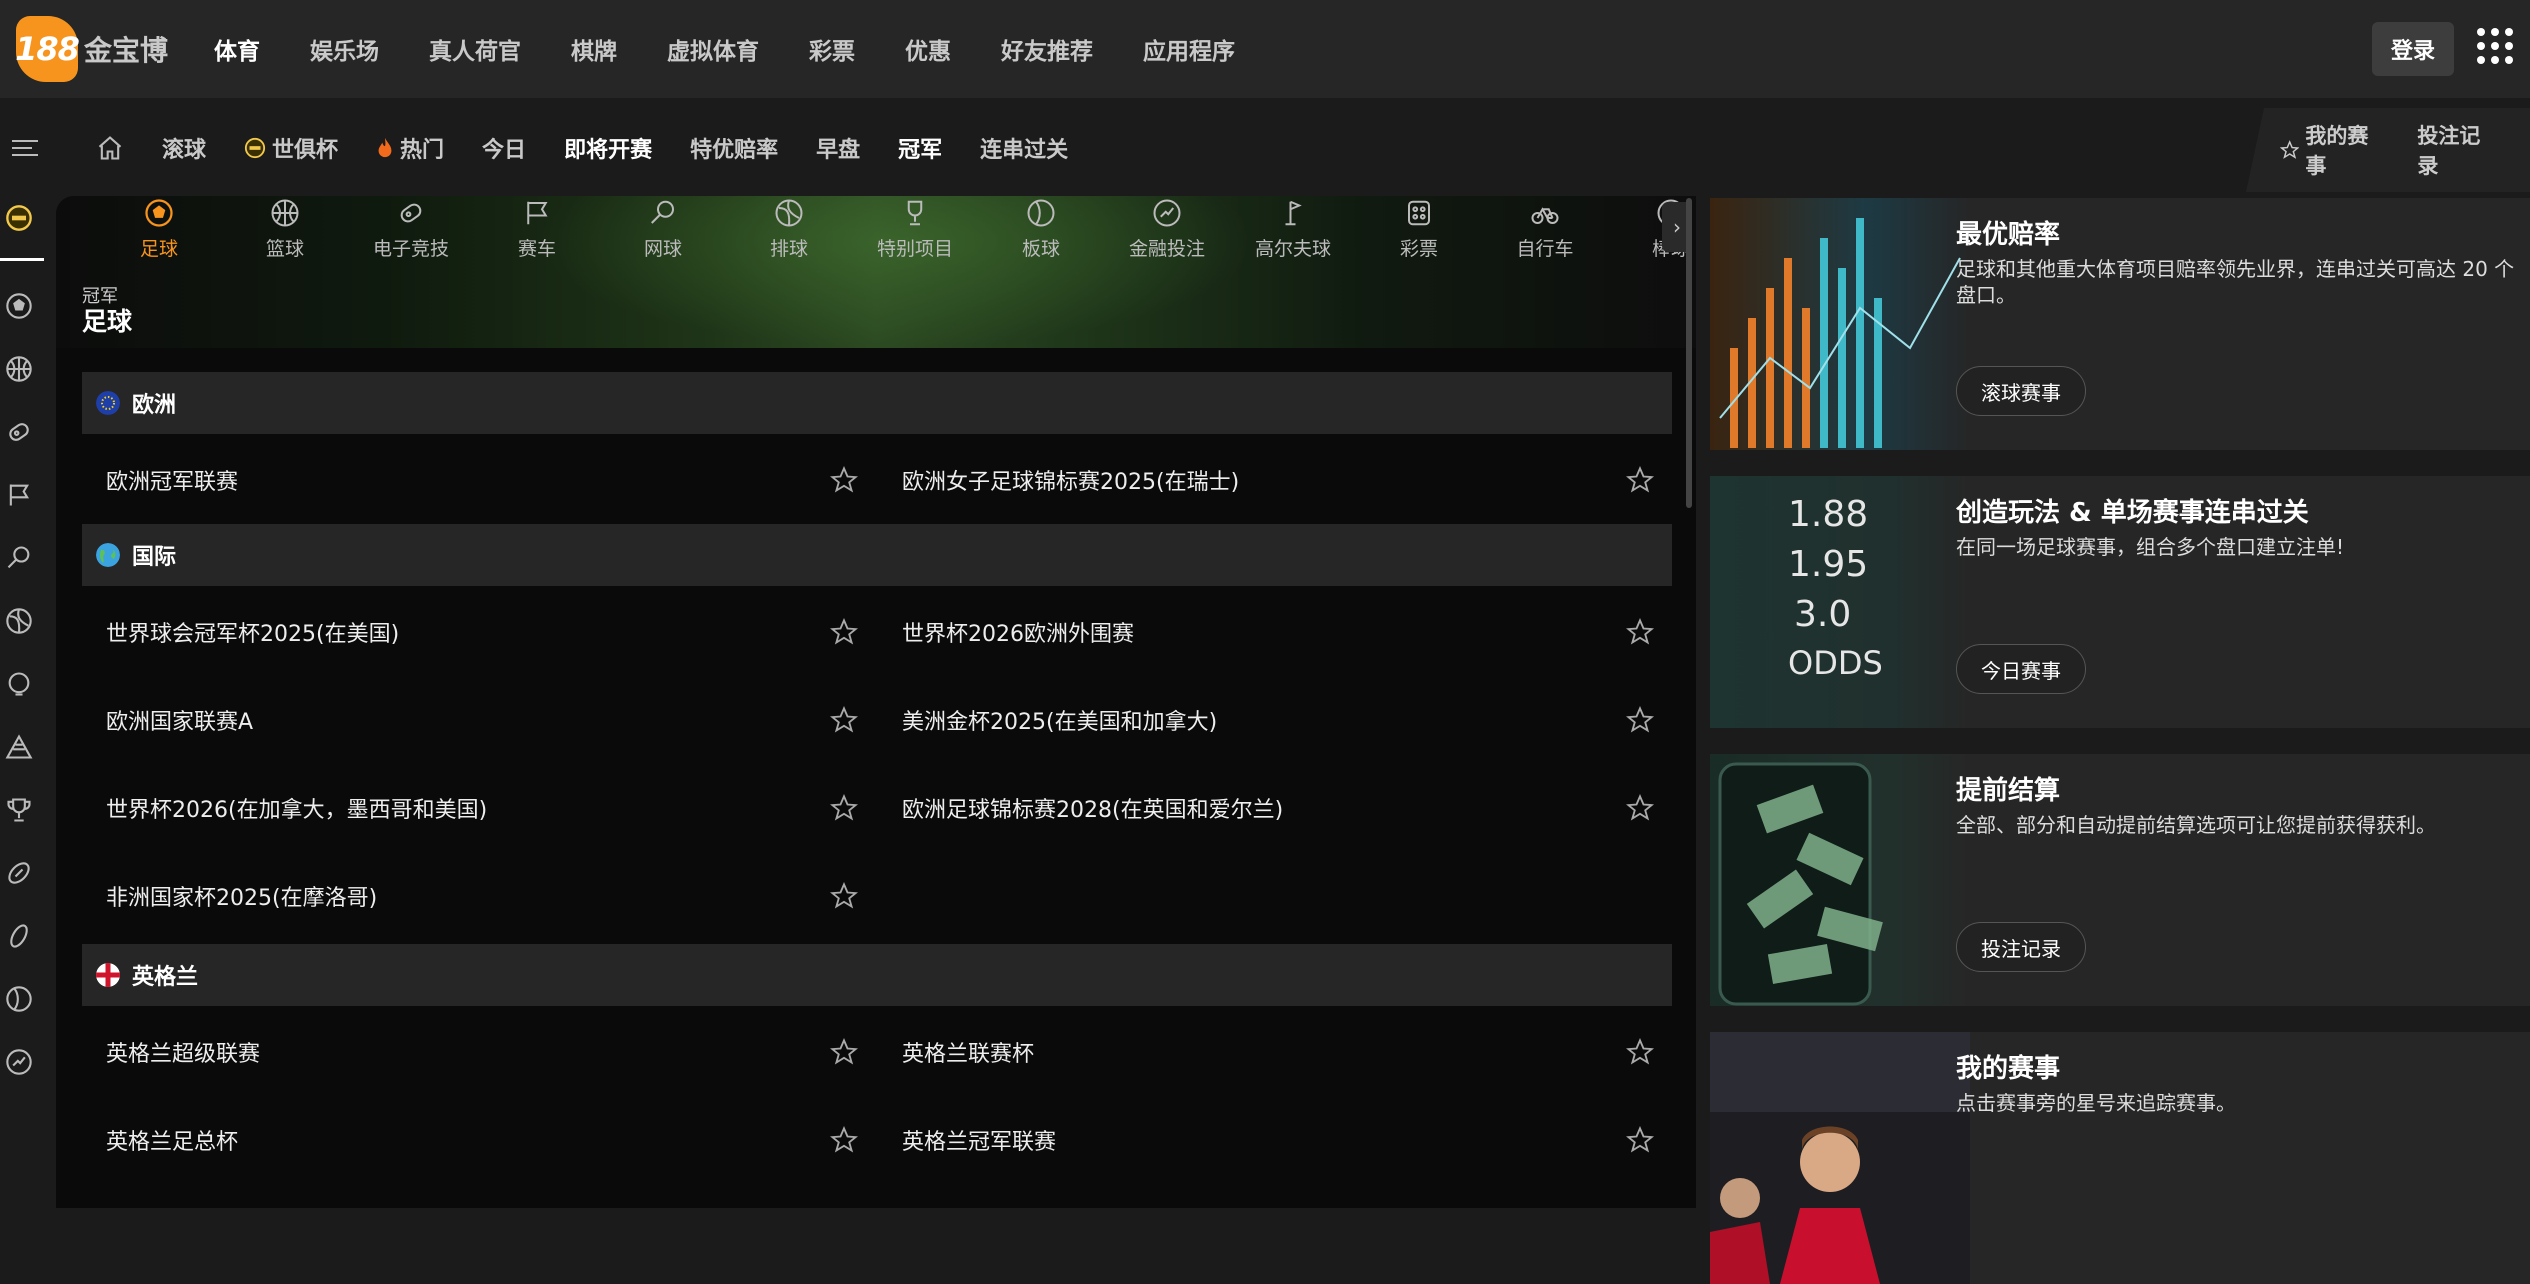  Describe the element at coordinates (1287, 1052) in the screenshot. I see `competition-row: 英格兰联赛杯` at that location.